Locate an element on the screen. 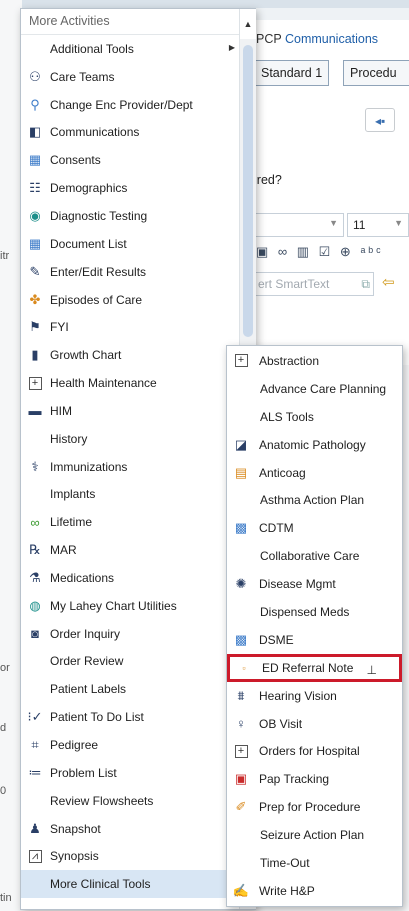 The height and width of the screenshot is (911, 409). edge-text: 0 is located at coordinates (3, 791).